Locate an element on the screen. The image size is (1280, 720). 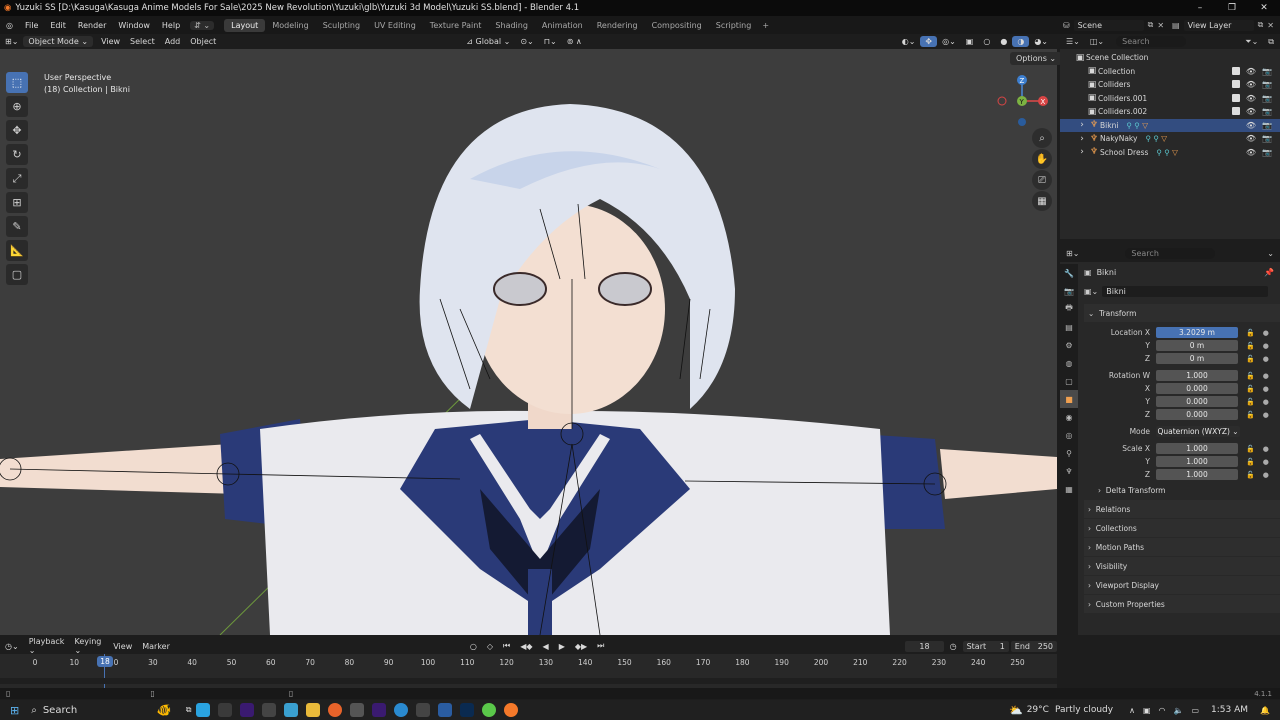
modifier-tab-icon: ◉ is located at coordinates (1069, 417).